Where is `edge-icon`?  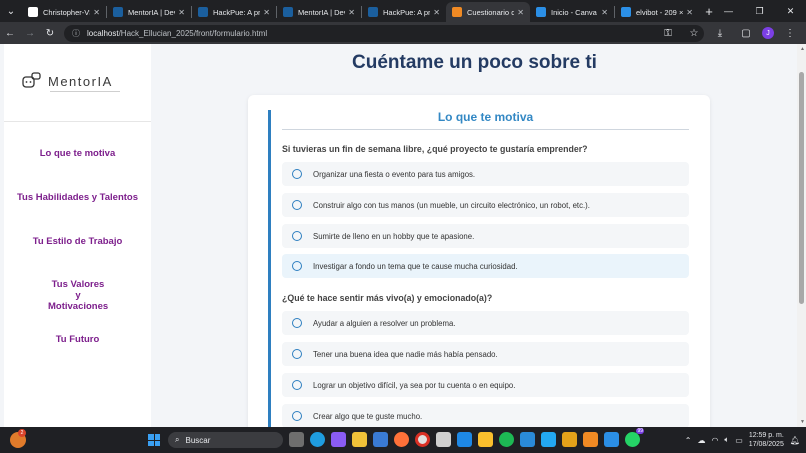 edge-icon is located at coordinates (317, 439).